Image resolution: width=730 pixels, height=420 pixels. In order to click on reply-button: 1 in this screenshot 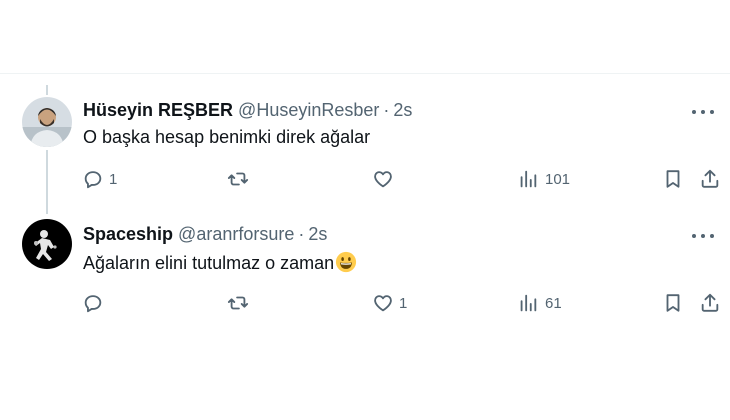, I will do `click(99, 179)`.